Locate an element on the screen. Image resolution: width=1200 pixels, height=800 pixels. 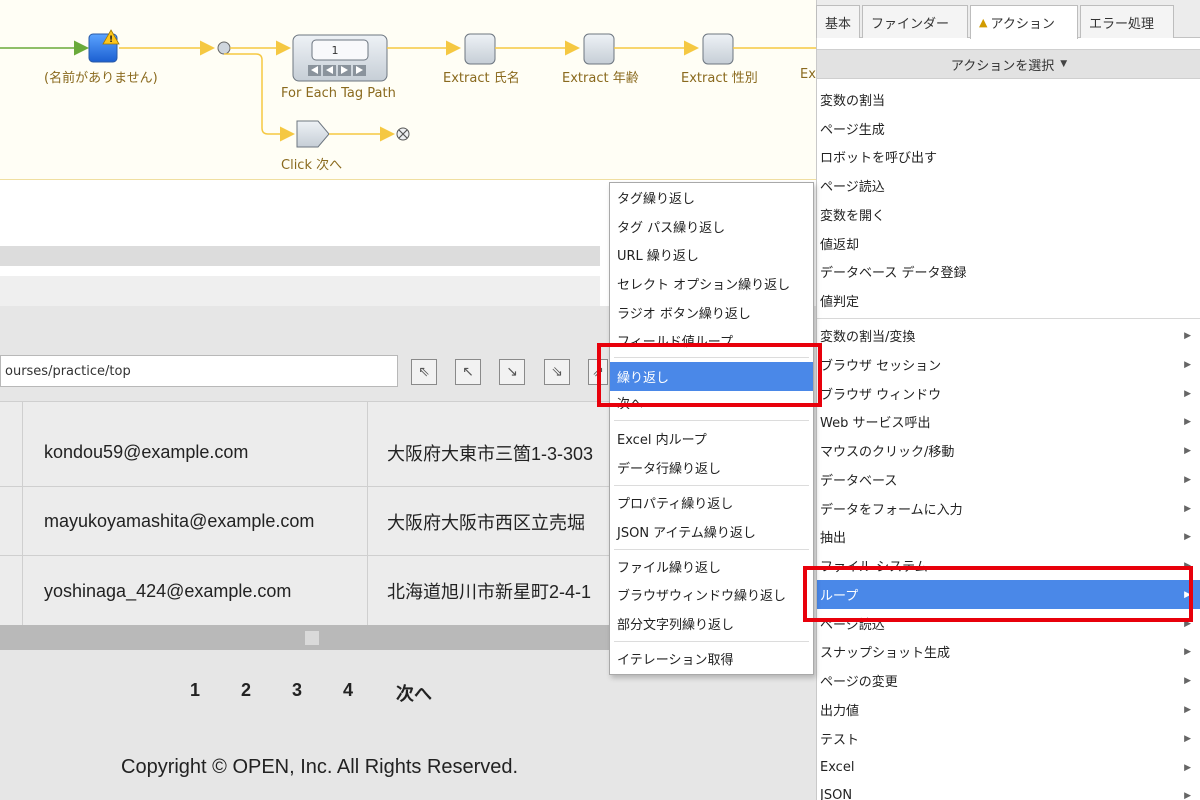
page-link-1: 1 is located at coordinates (195, 690).